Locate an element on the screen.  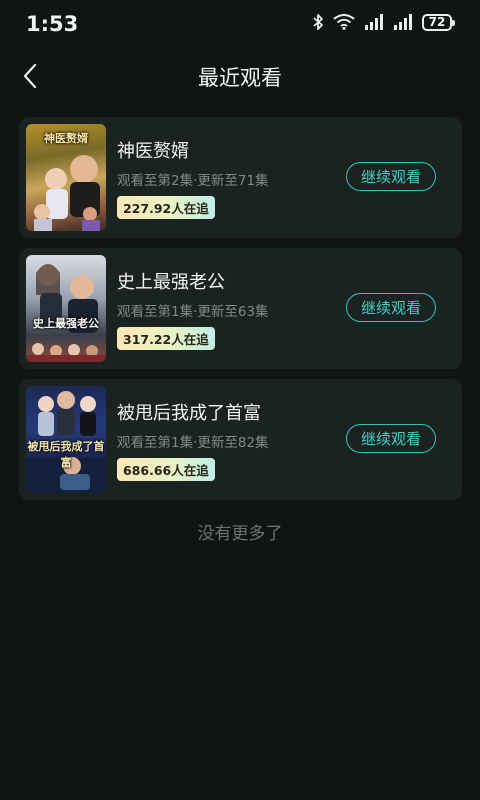
cover-image: 被甩后我成了首富 is located at coordinates (66, 439).